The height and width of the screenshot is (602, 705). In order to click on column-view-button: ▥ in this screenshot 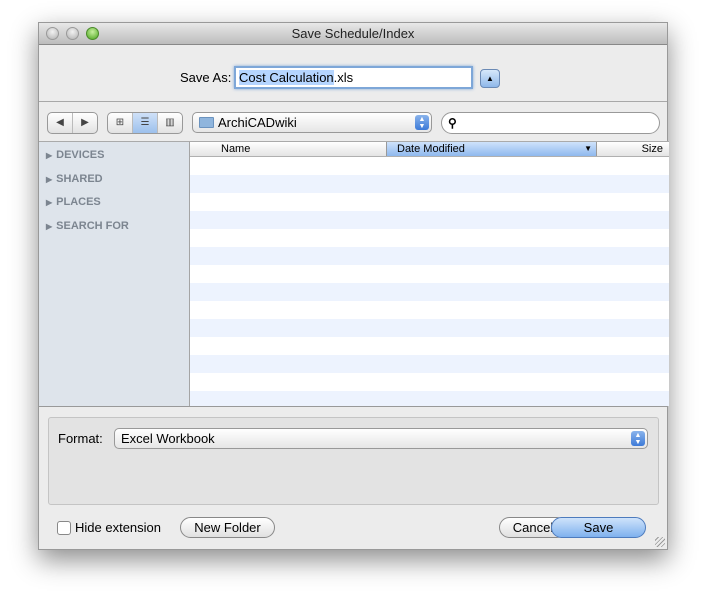, I will do `click(170, 123)`.